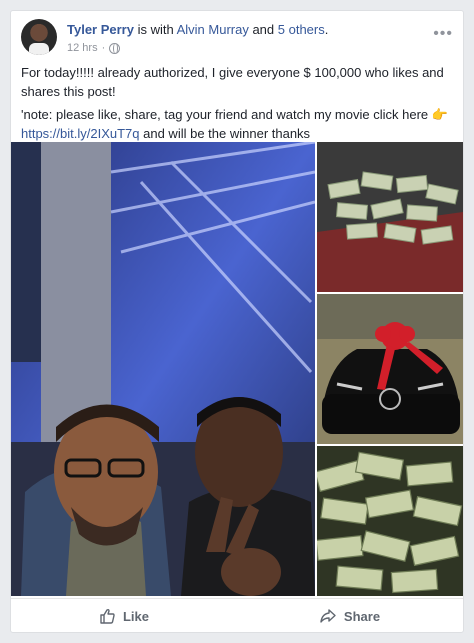  Describe the element at coordinates (39, 37) in the screenshot. I see `author-avatar` at that location.